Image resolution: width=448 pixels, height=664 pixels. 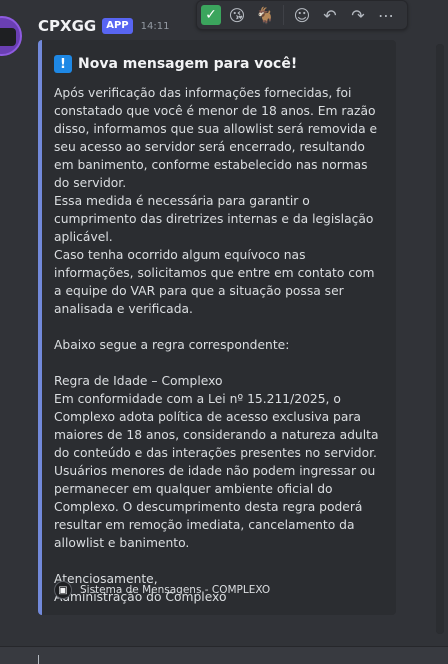 I want to click on kiss-emoji-icon: 😘, so click(x=237, y=15).